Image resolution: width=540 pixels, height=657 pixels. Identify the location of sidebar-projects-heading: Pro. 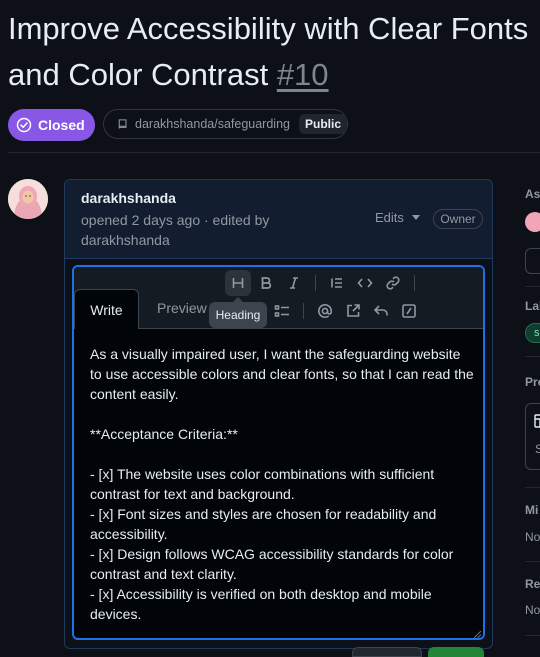
(532, 382).